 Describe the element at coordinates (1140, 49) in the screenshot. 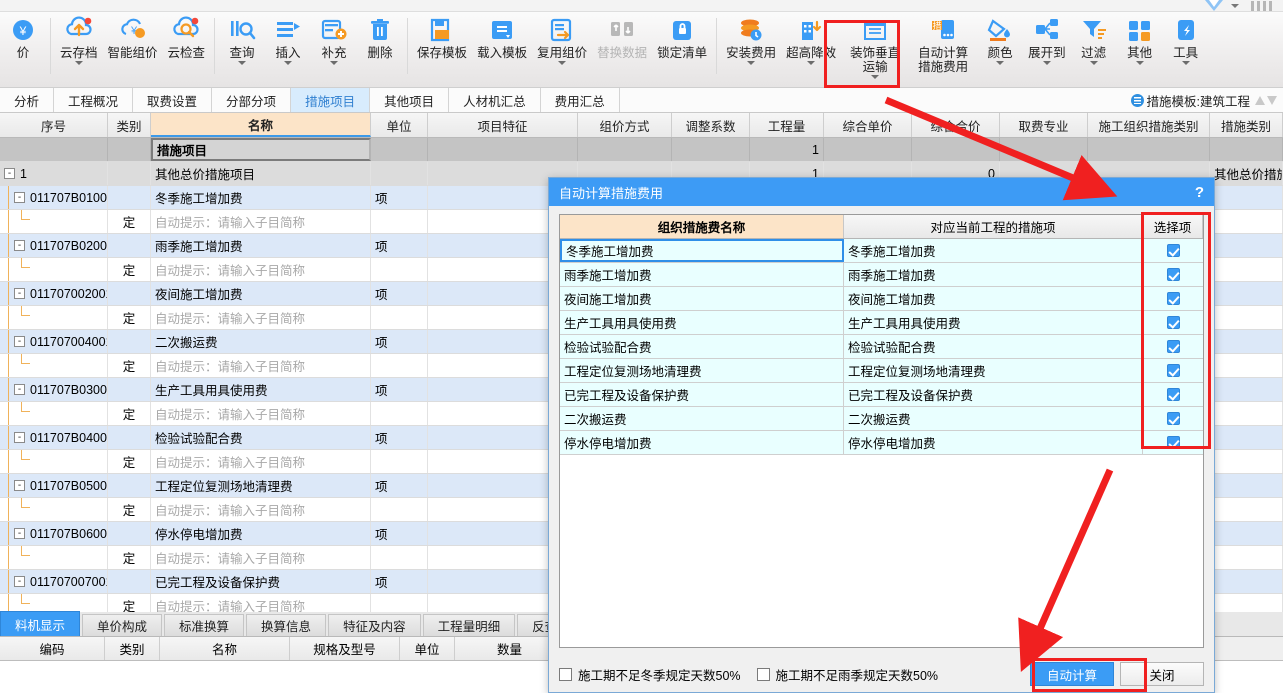

I see `ribbon-button-other: 其他` at that location.